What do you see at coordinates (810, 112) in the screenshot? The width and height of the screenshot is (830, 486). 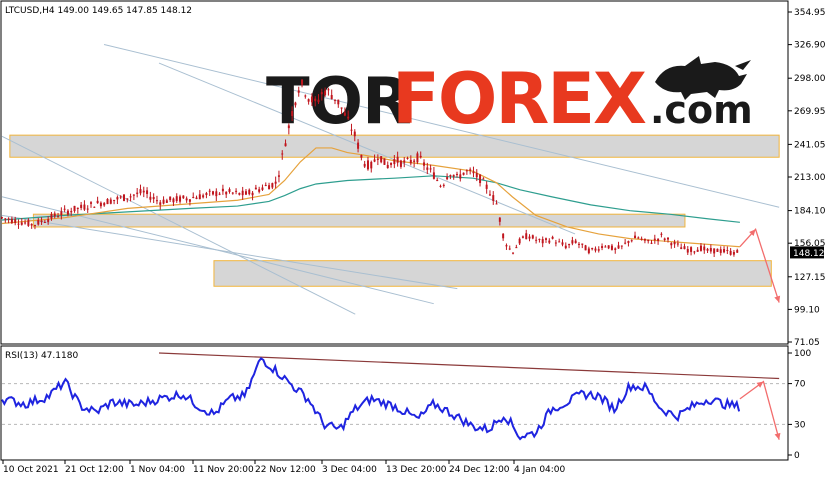 I see `y-tick-label: 269.95` at bounding box center [810, 112].